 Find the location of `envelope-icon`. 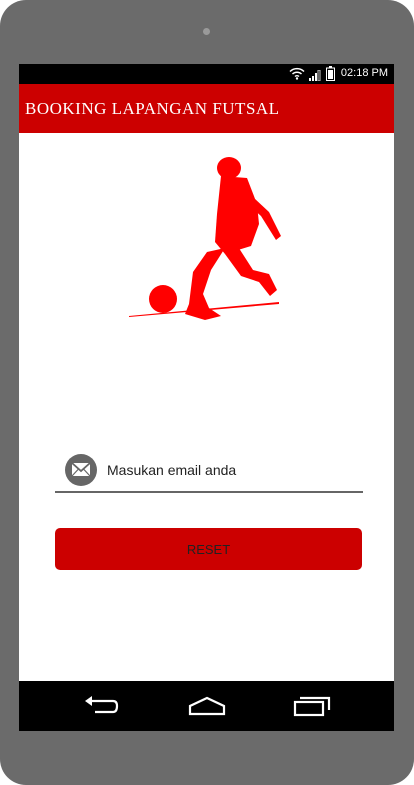

envelope-icon is located at coordinates (81, 470).